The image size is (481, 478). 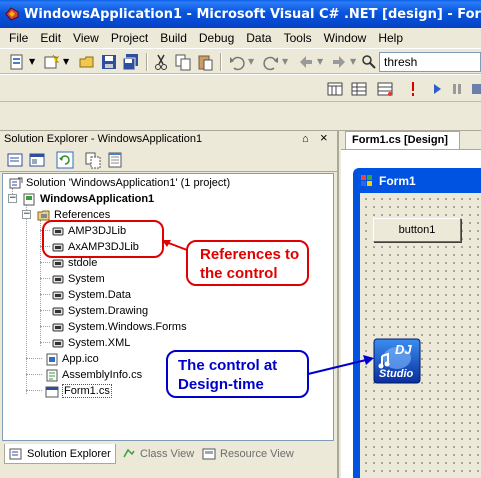 What do you see at coordinates (397, 181) in the screenshot?
I see `form-title: Form1` at bounding box center [397, 181].